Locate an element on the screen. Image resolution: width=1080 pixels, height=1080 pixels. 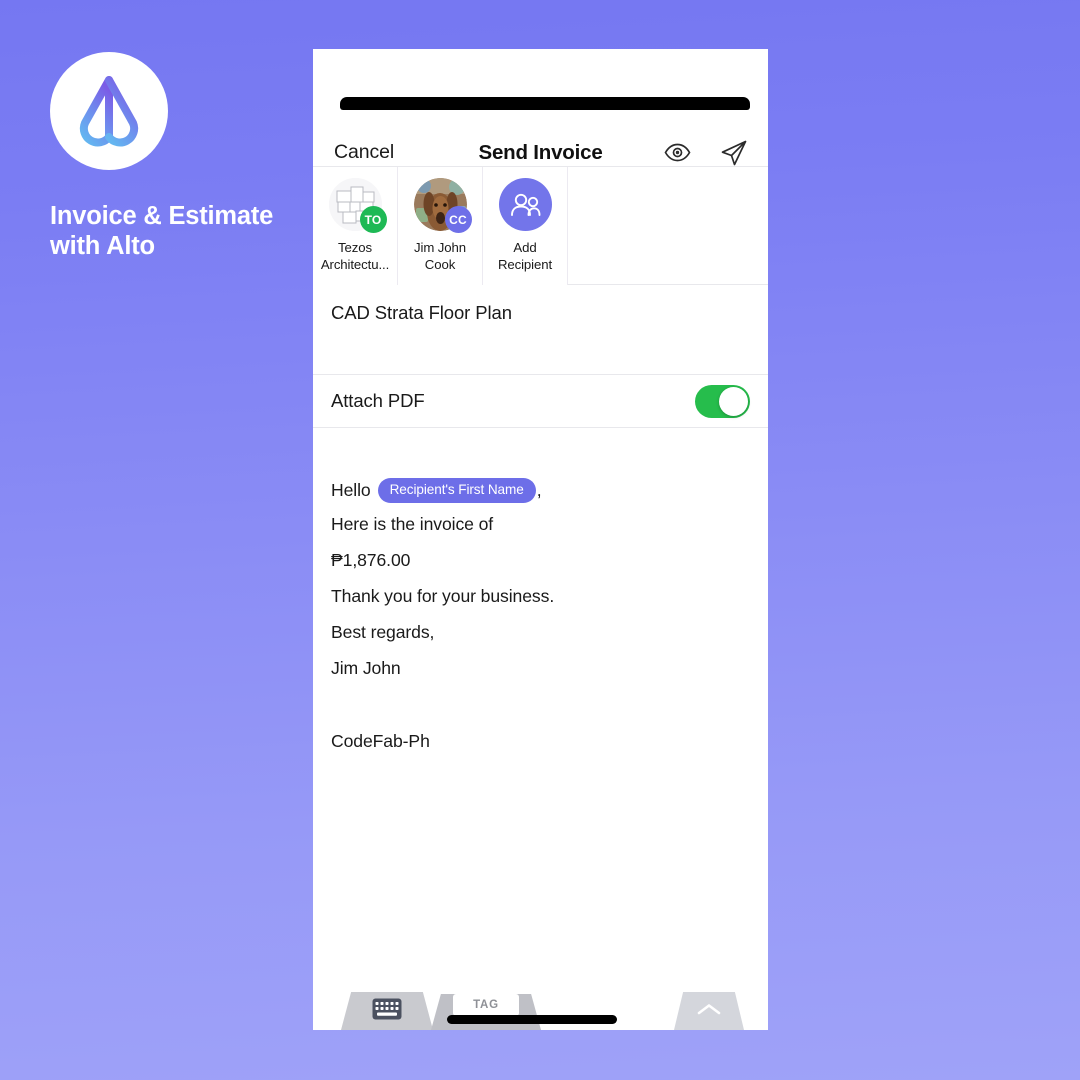
invoice-amount: ₱1,876.00 is located at coordinates (371, 560).